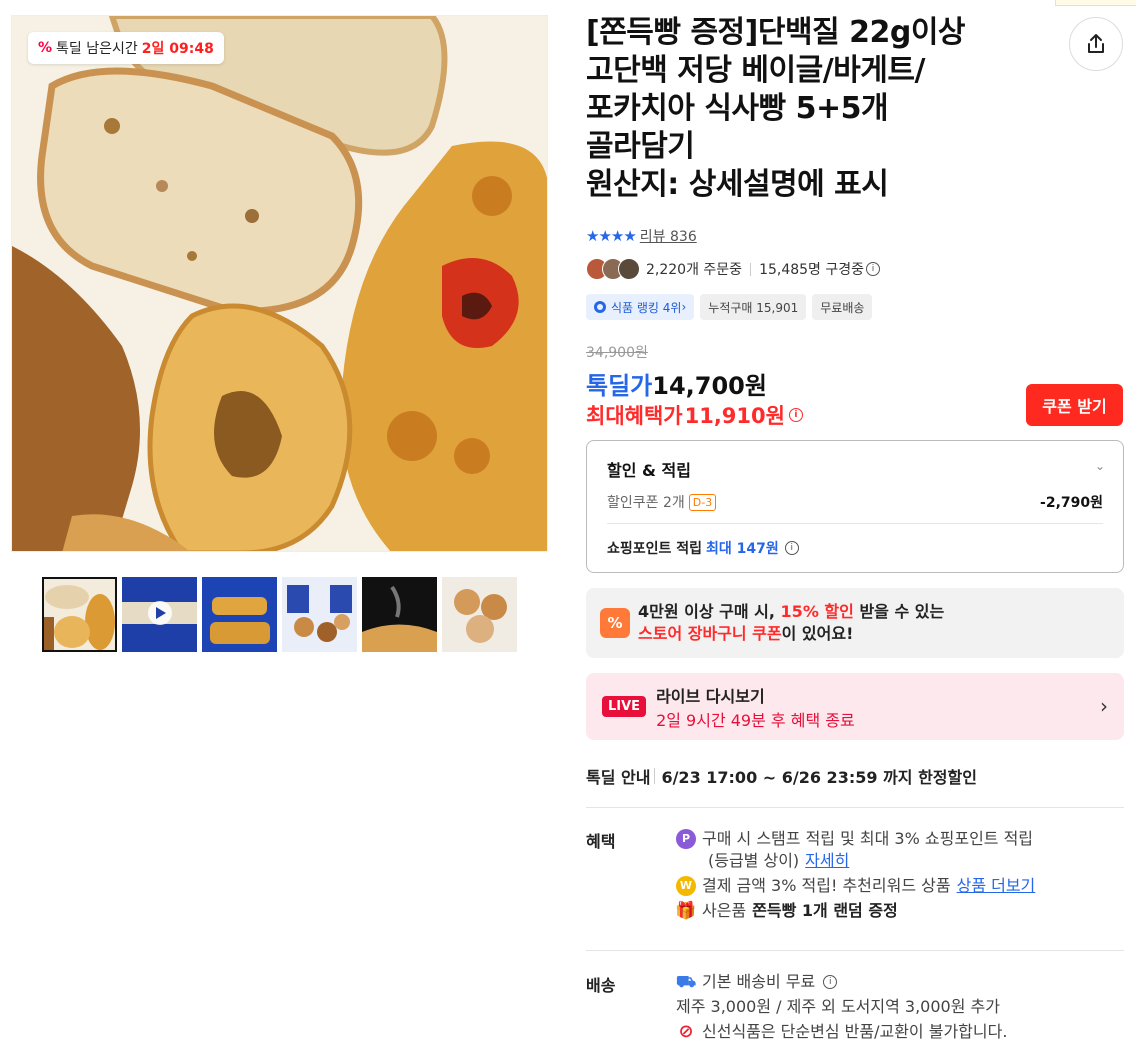 Image resolution: width=1136 pixels, height=1061 pixels. Describe the element at coordinates (724, 910) in the screenshot. I see `gift-label: 사은품` at that location.